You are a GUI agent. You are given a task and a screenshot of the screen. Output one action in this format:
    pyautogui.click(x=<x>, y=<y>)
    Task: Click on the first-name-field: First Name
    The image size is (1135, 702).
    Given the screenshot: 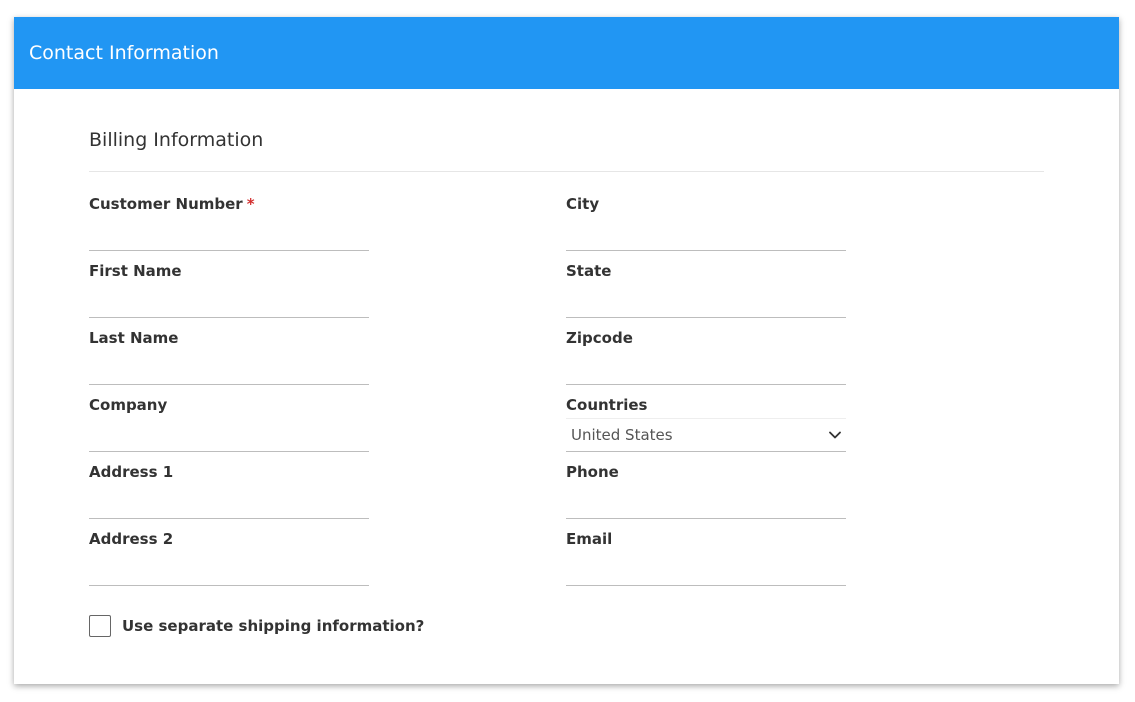 What is the action you would take?
    pyautogui.click(x=229, y=295)
    